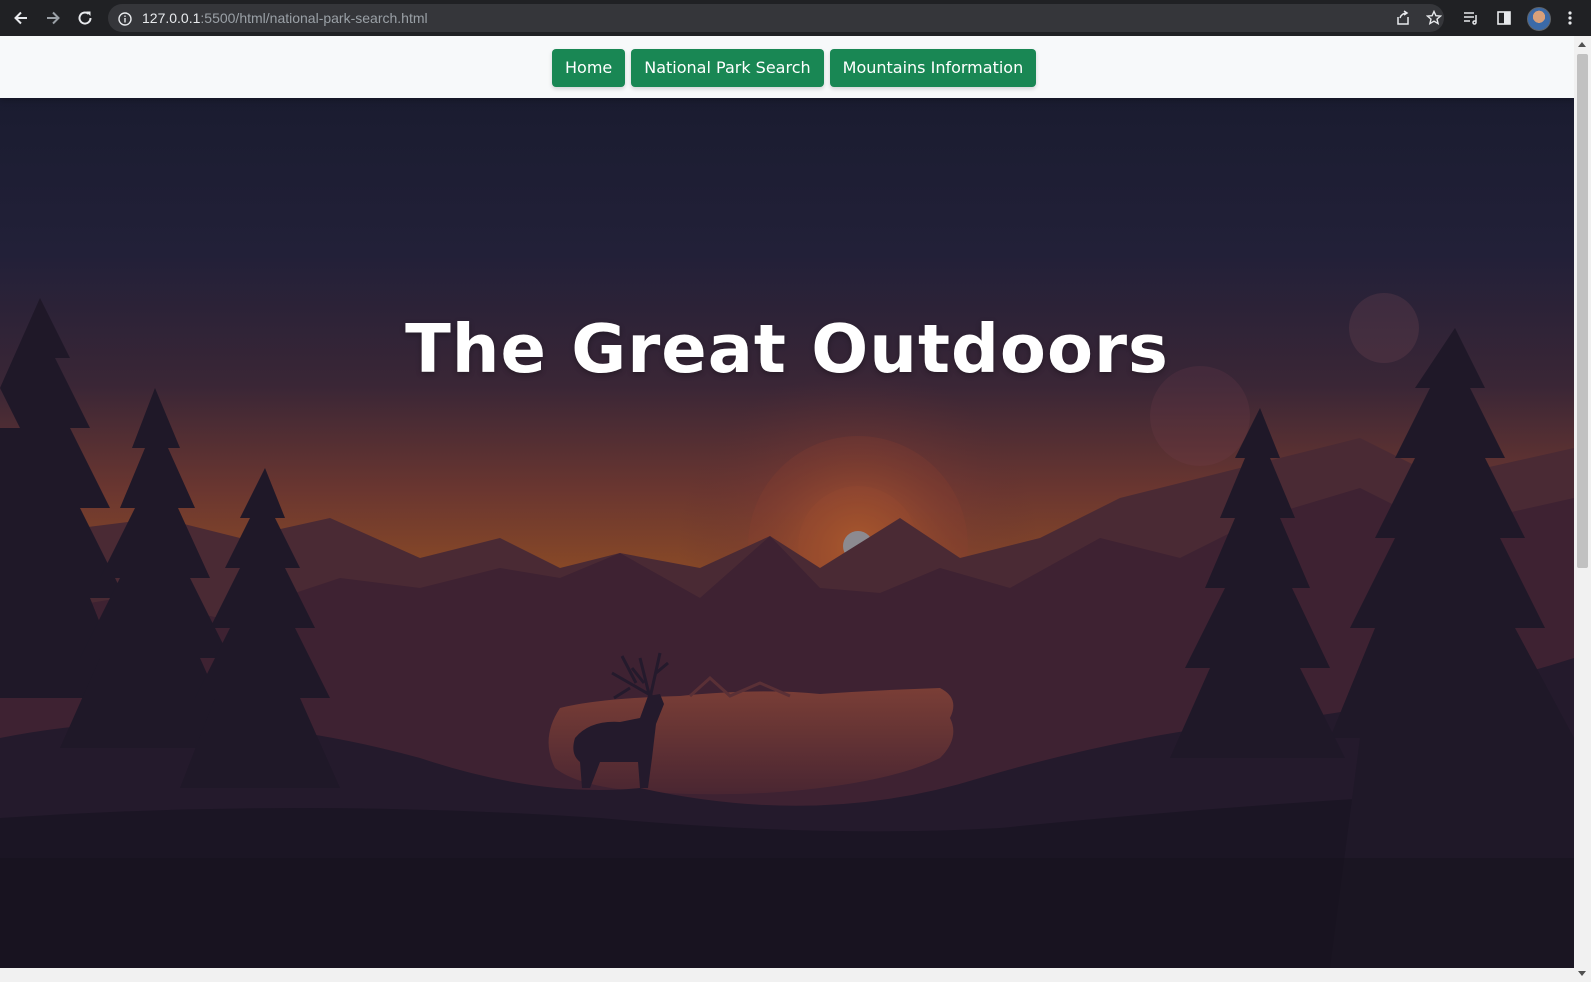 This screenshot has height=982, width=1591. Describe the element at coordinates (21, 18) in the screenshot. I see `back-arrow-icon` at that location.